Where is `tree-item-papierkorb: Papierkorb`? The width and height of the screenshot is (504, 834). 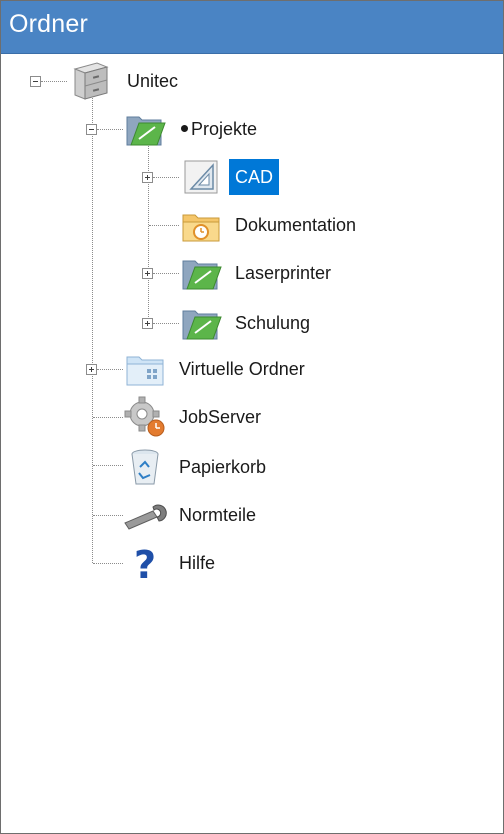
tree-item-papierkorb: Papierkorb is located at coordinates (222, 467).